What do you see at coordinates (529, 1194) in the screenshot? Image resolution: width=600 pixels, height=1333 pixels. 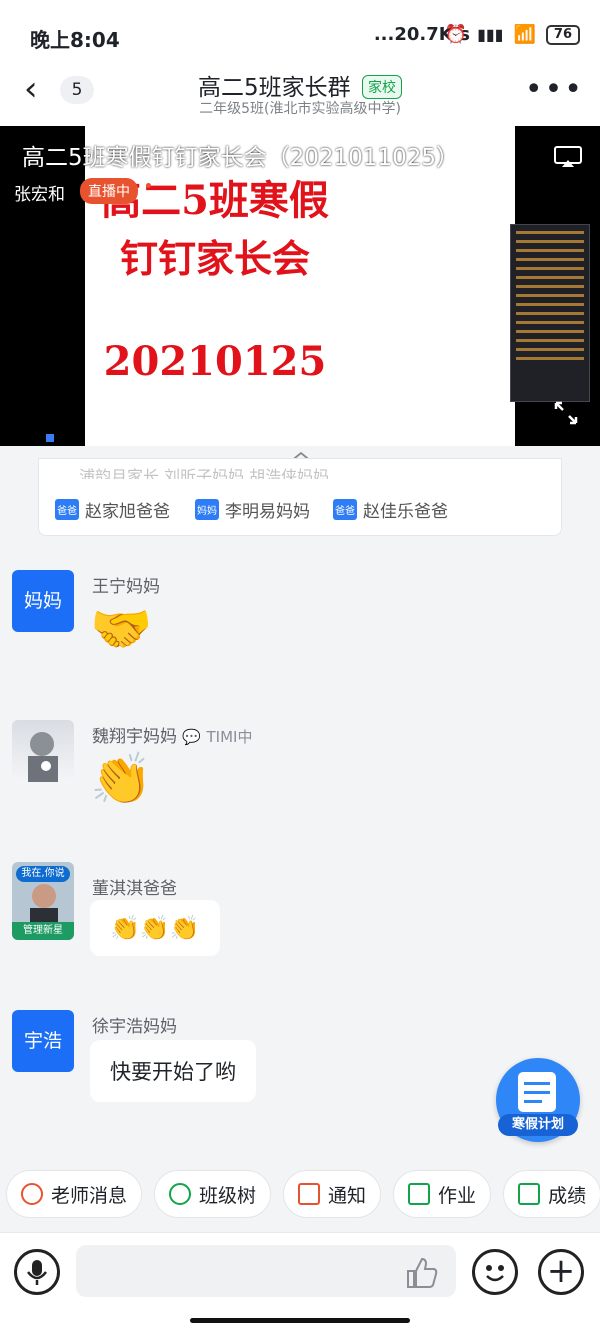 I see `grade-icon` at bounding box center [529, 1194].